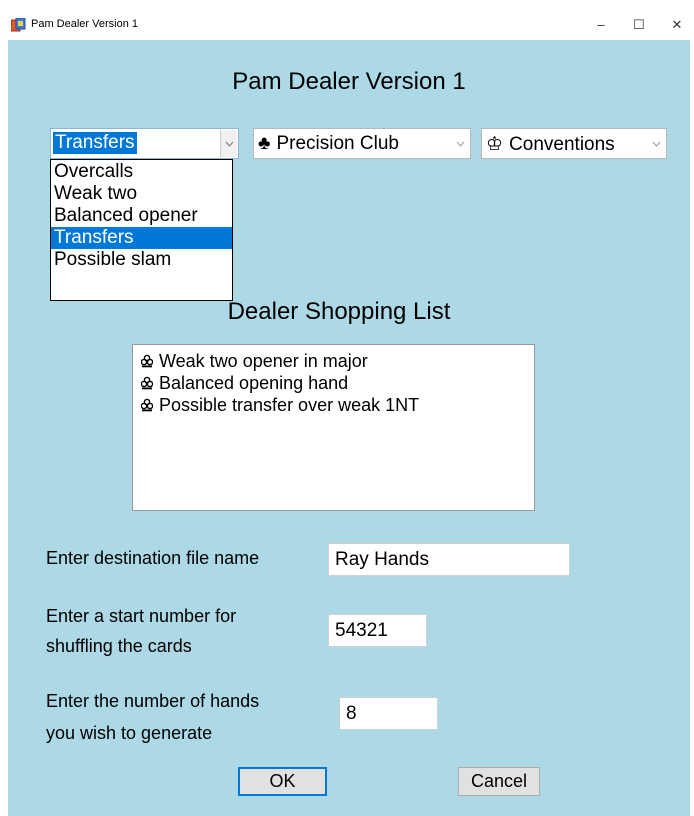  What do you see at coordinates (377, 630) in the screenshot?
I see `start-number-input` at bounding box center [377, 630].